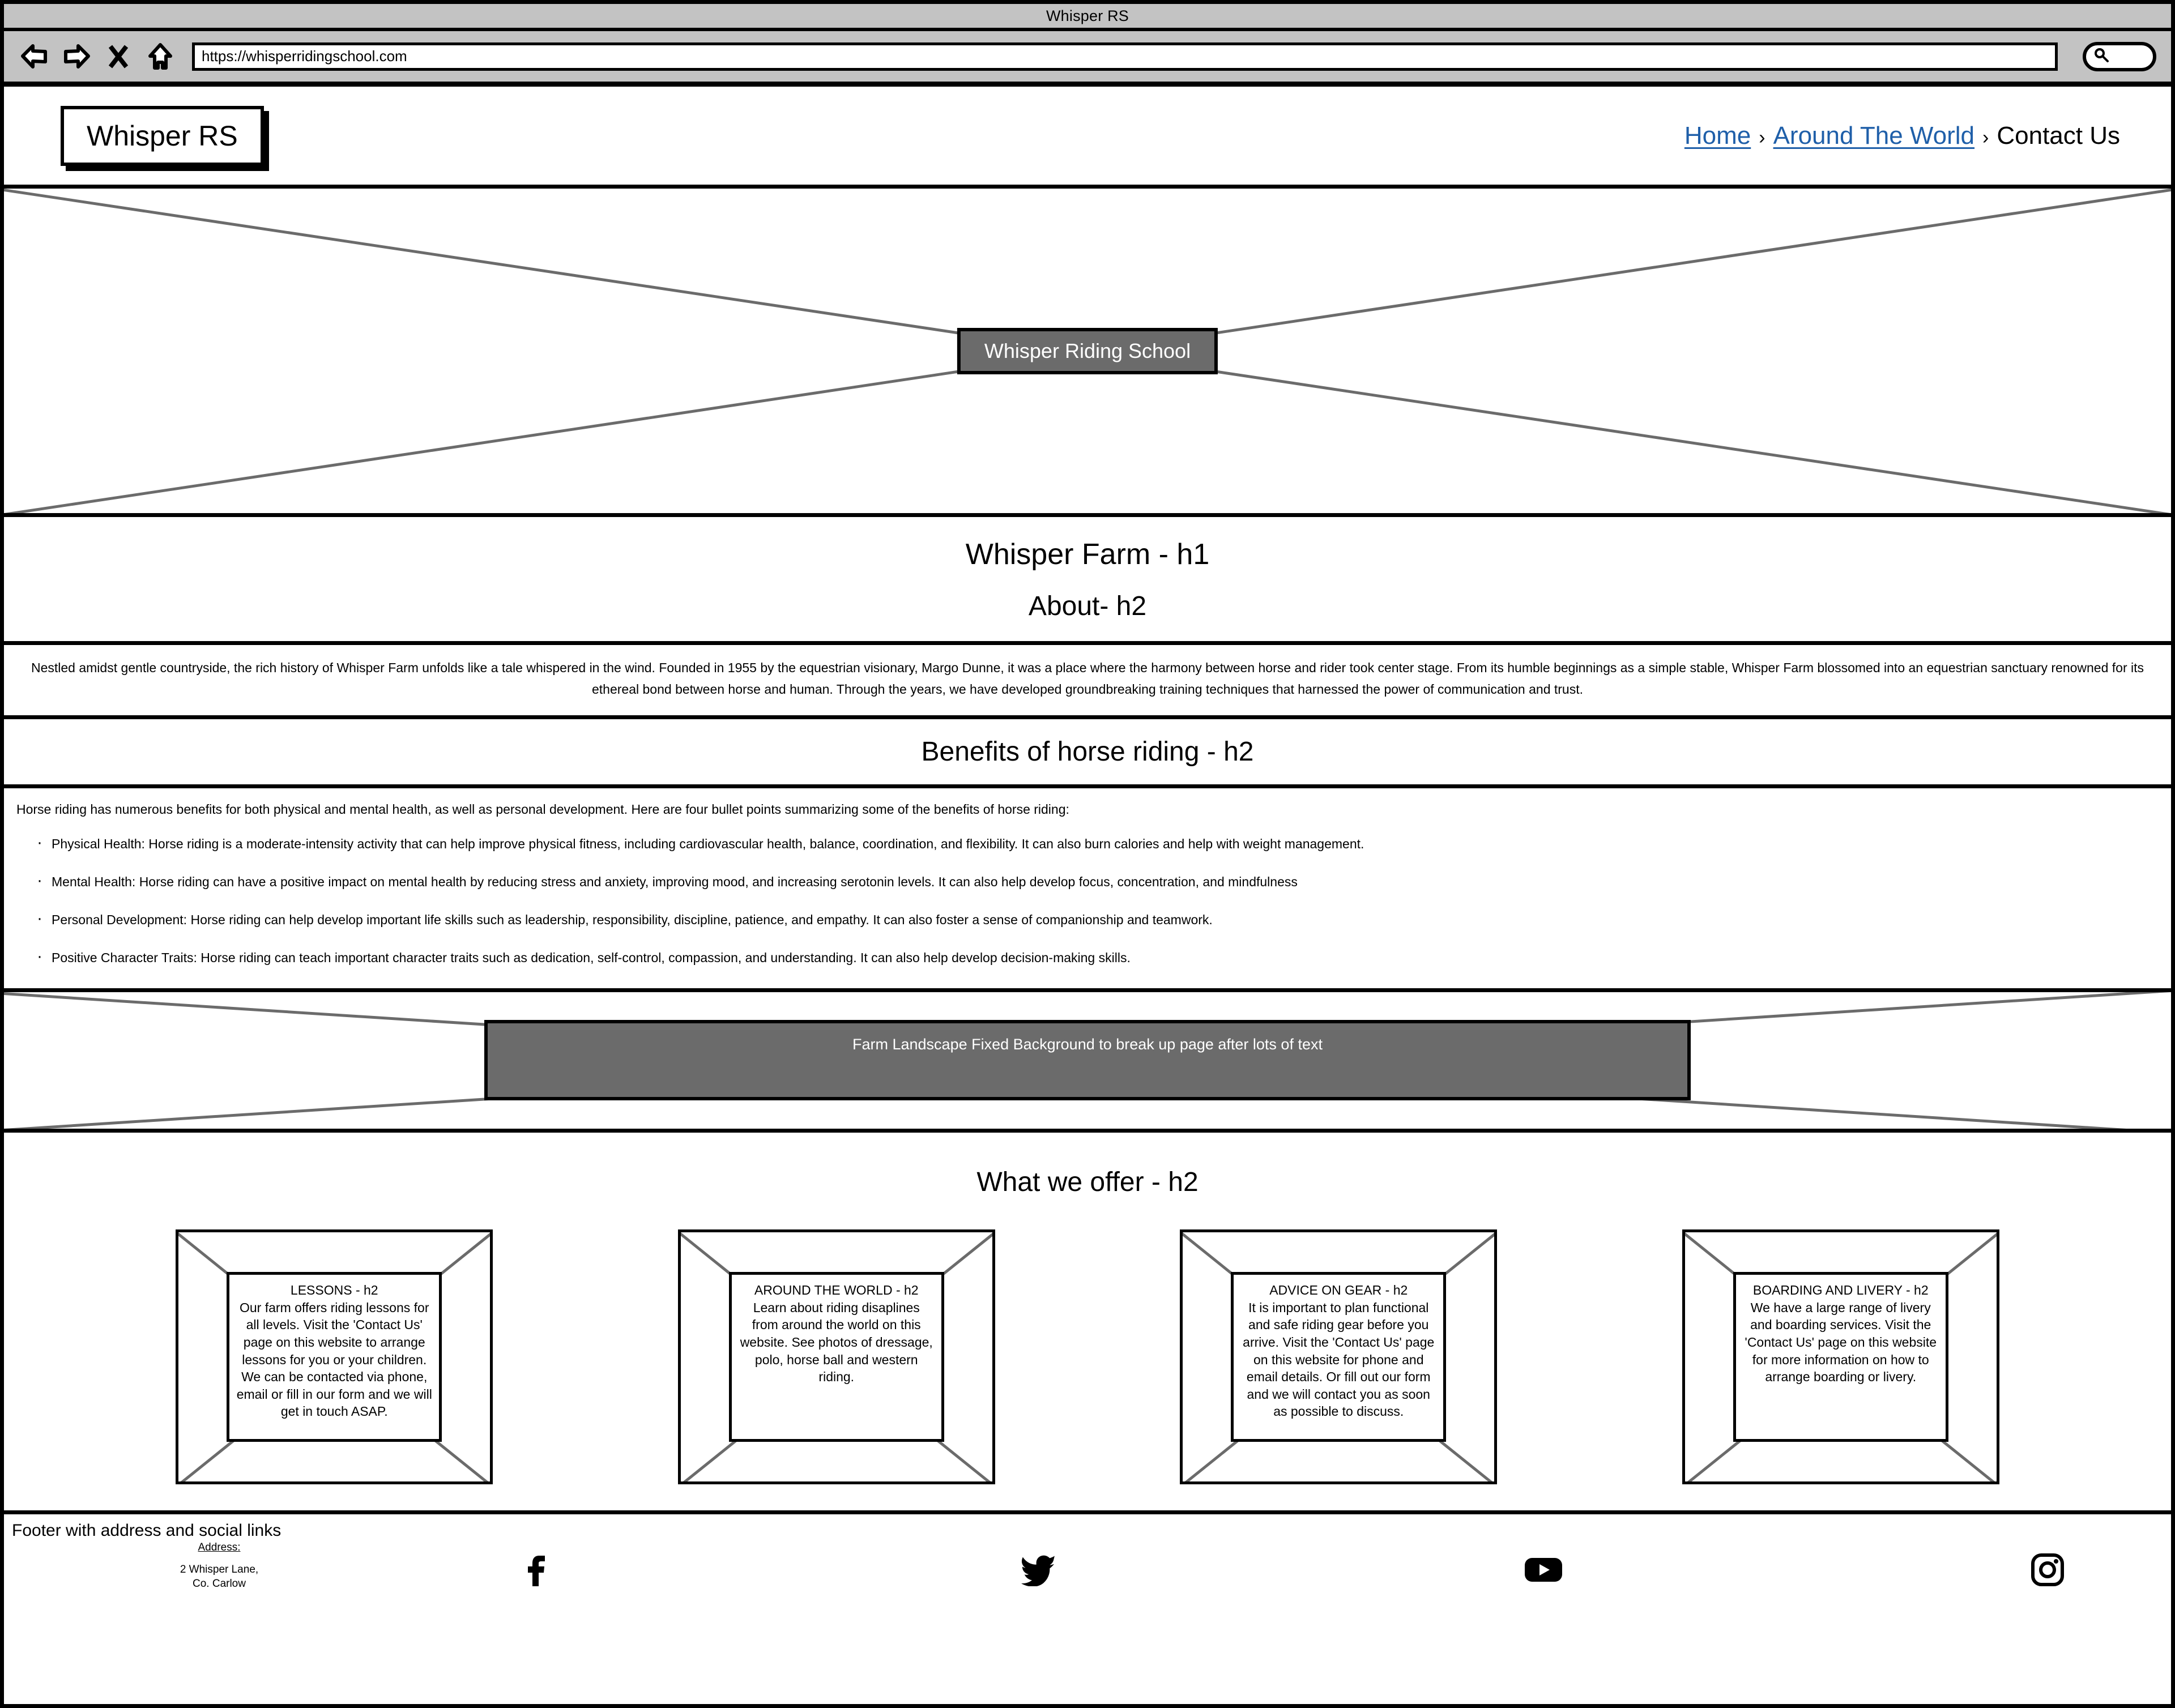  What do you see at coordinates (76, 56) in the screenshot?
I see `forward-arrow-icon` at bounding box center [76, 56].